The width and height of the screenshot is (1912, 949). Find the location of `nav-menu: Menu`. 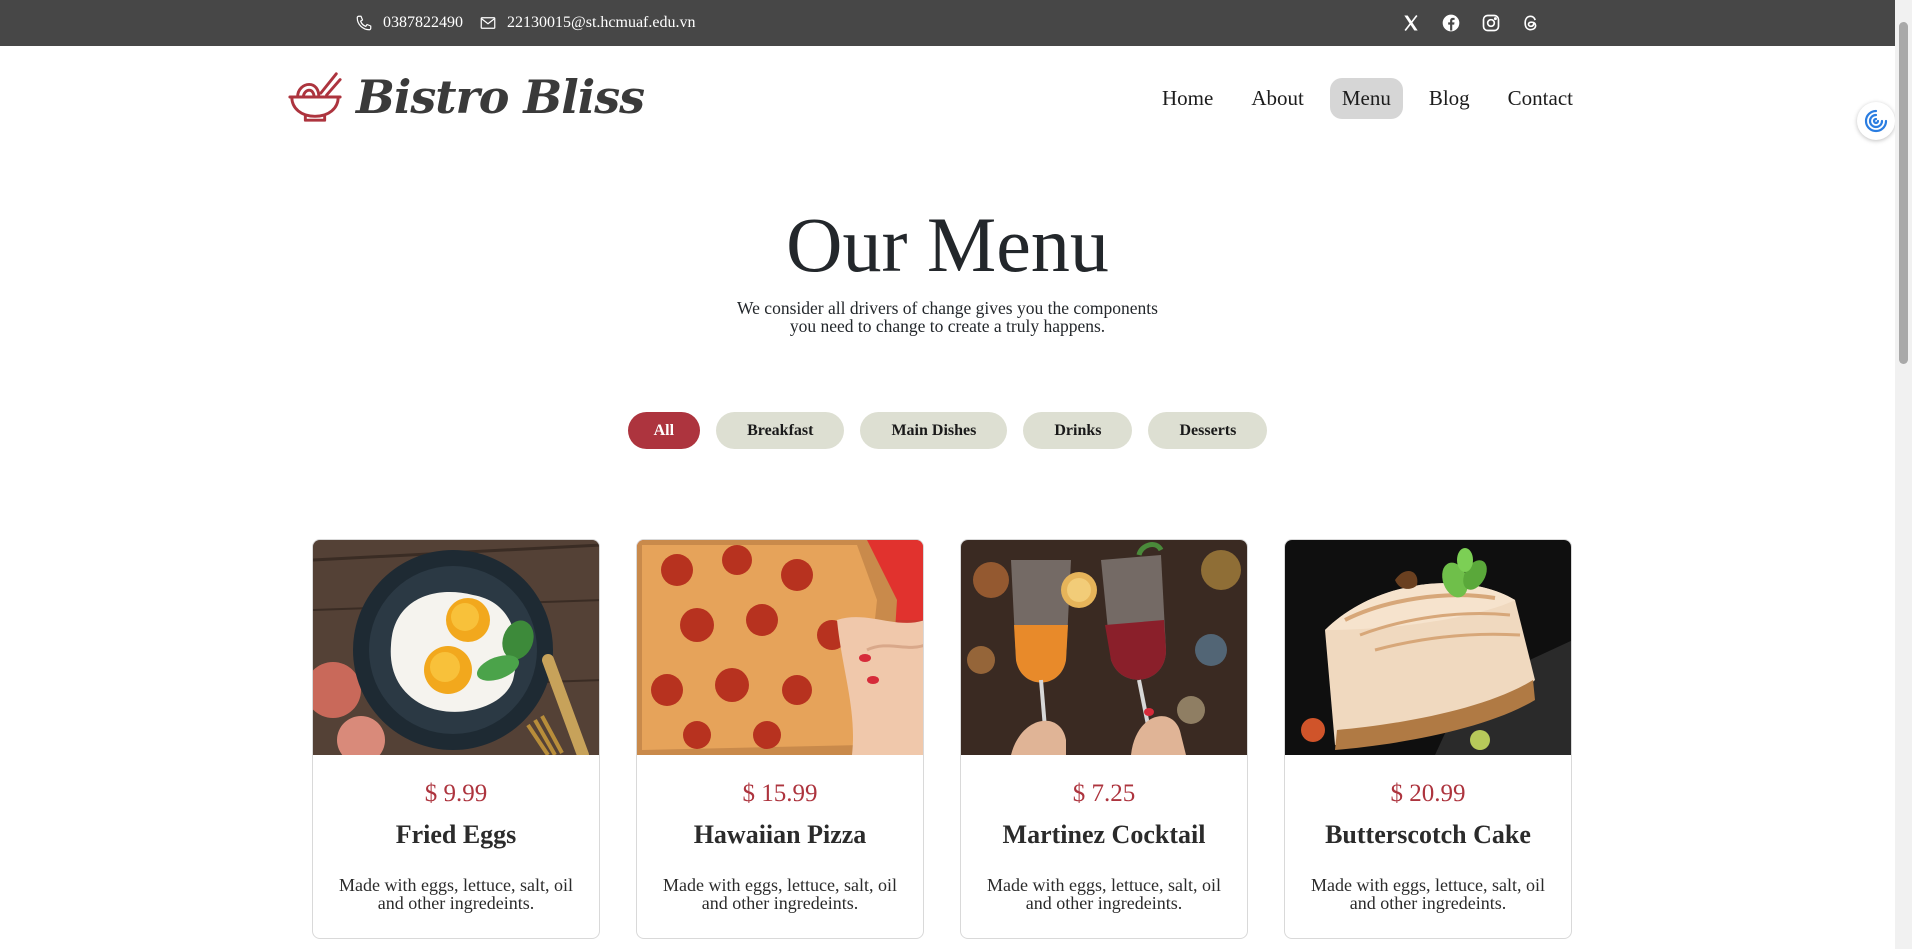

nav-menu: Menu is located at coordinates (1366, 98).